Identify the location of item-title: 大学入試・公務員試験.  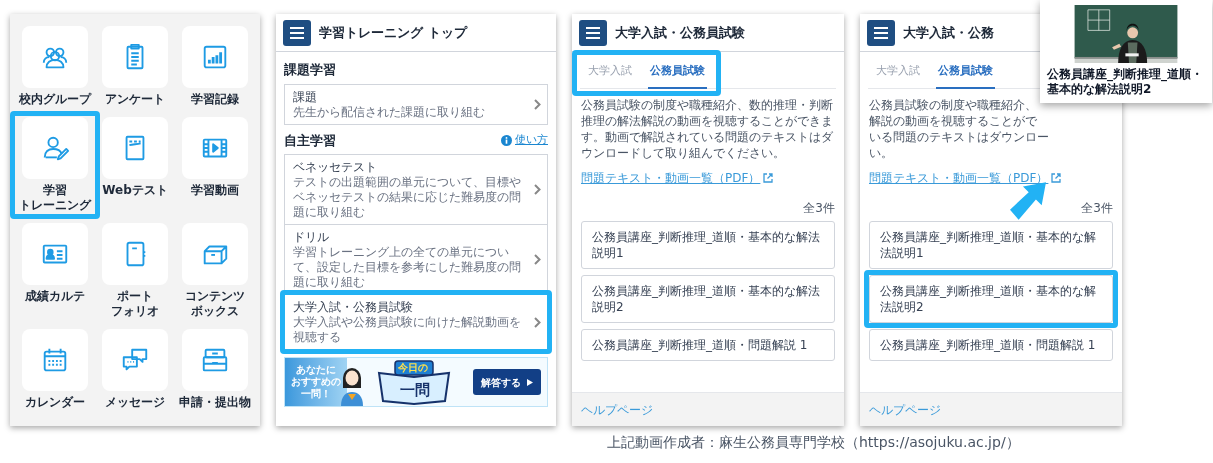
(353, 307).